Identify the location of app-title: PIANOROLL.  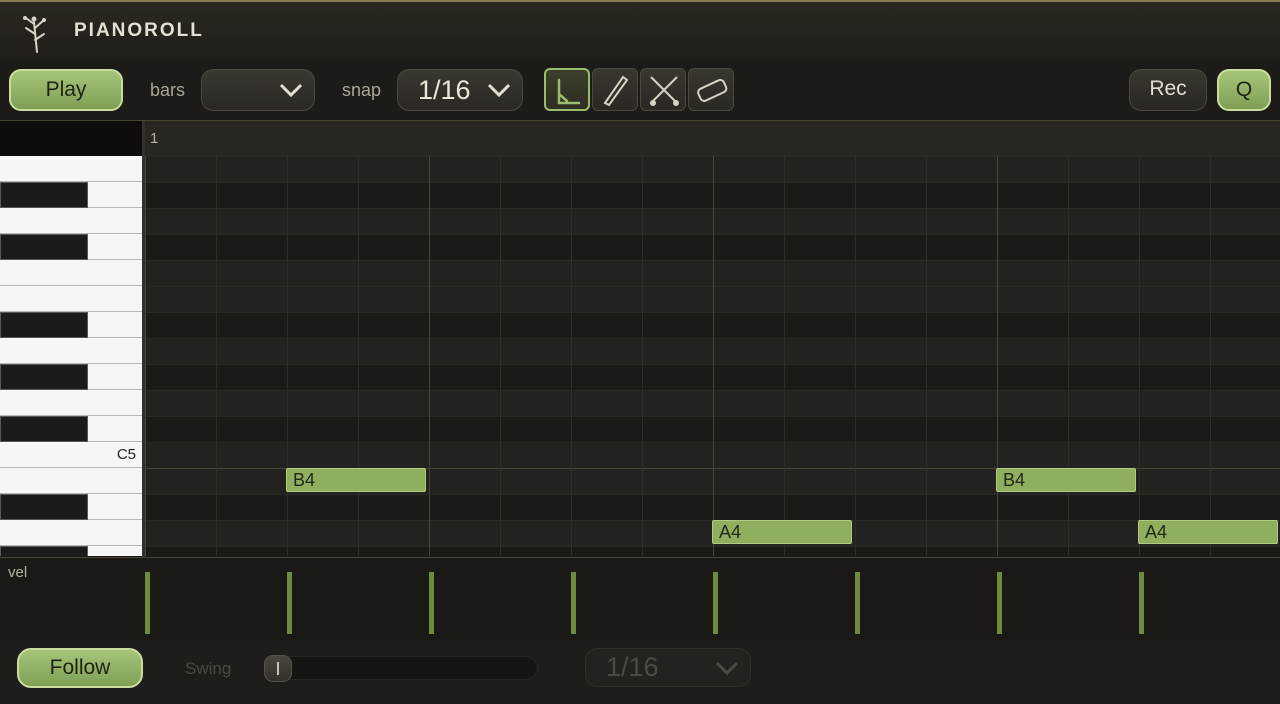
(139, 30).